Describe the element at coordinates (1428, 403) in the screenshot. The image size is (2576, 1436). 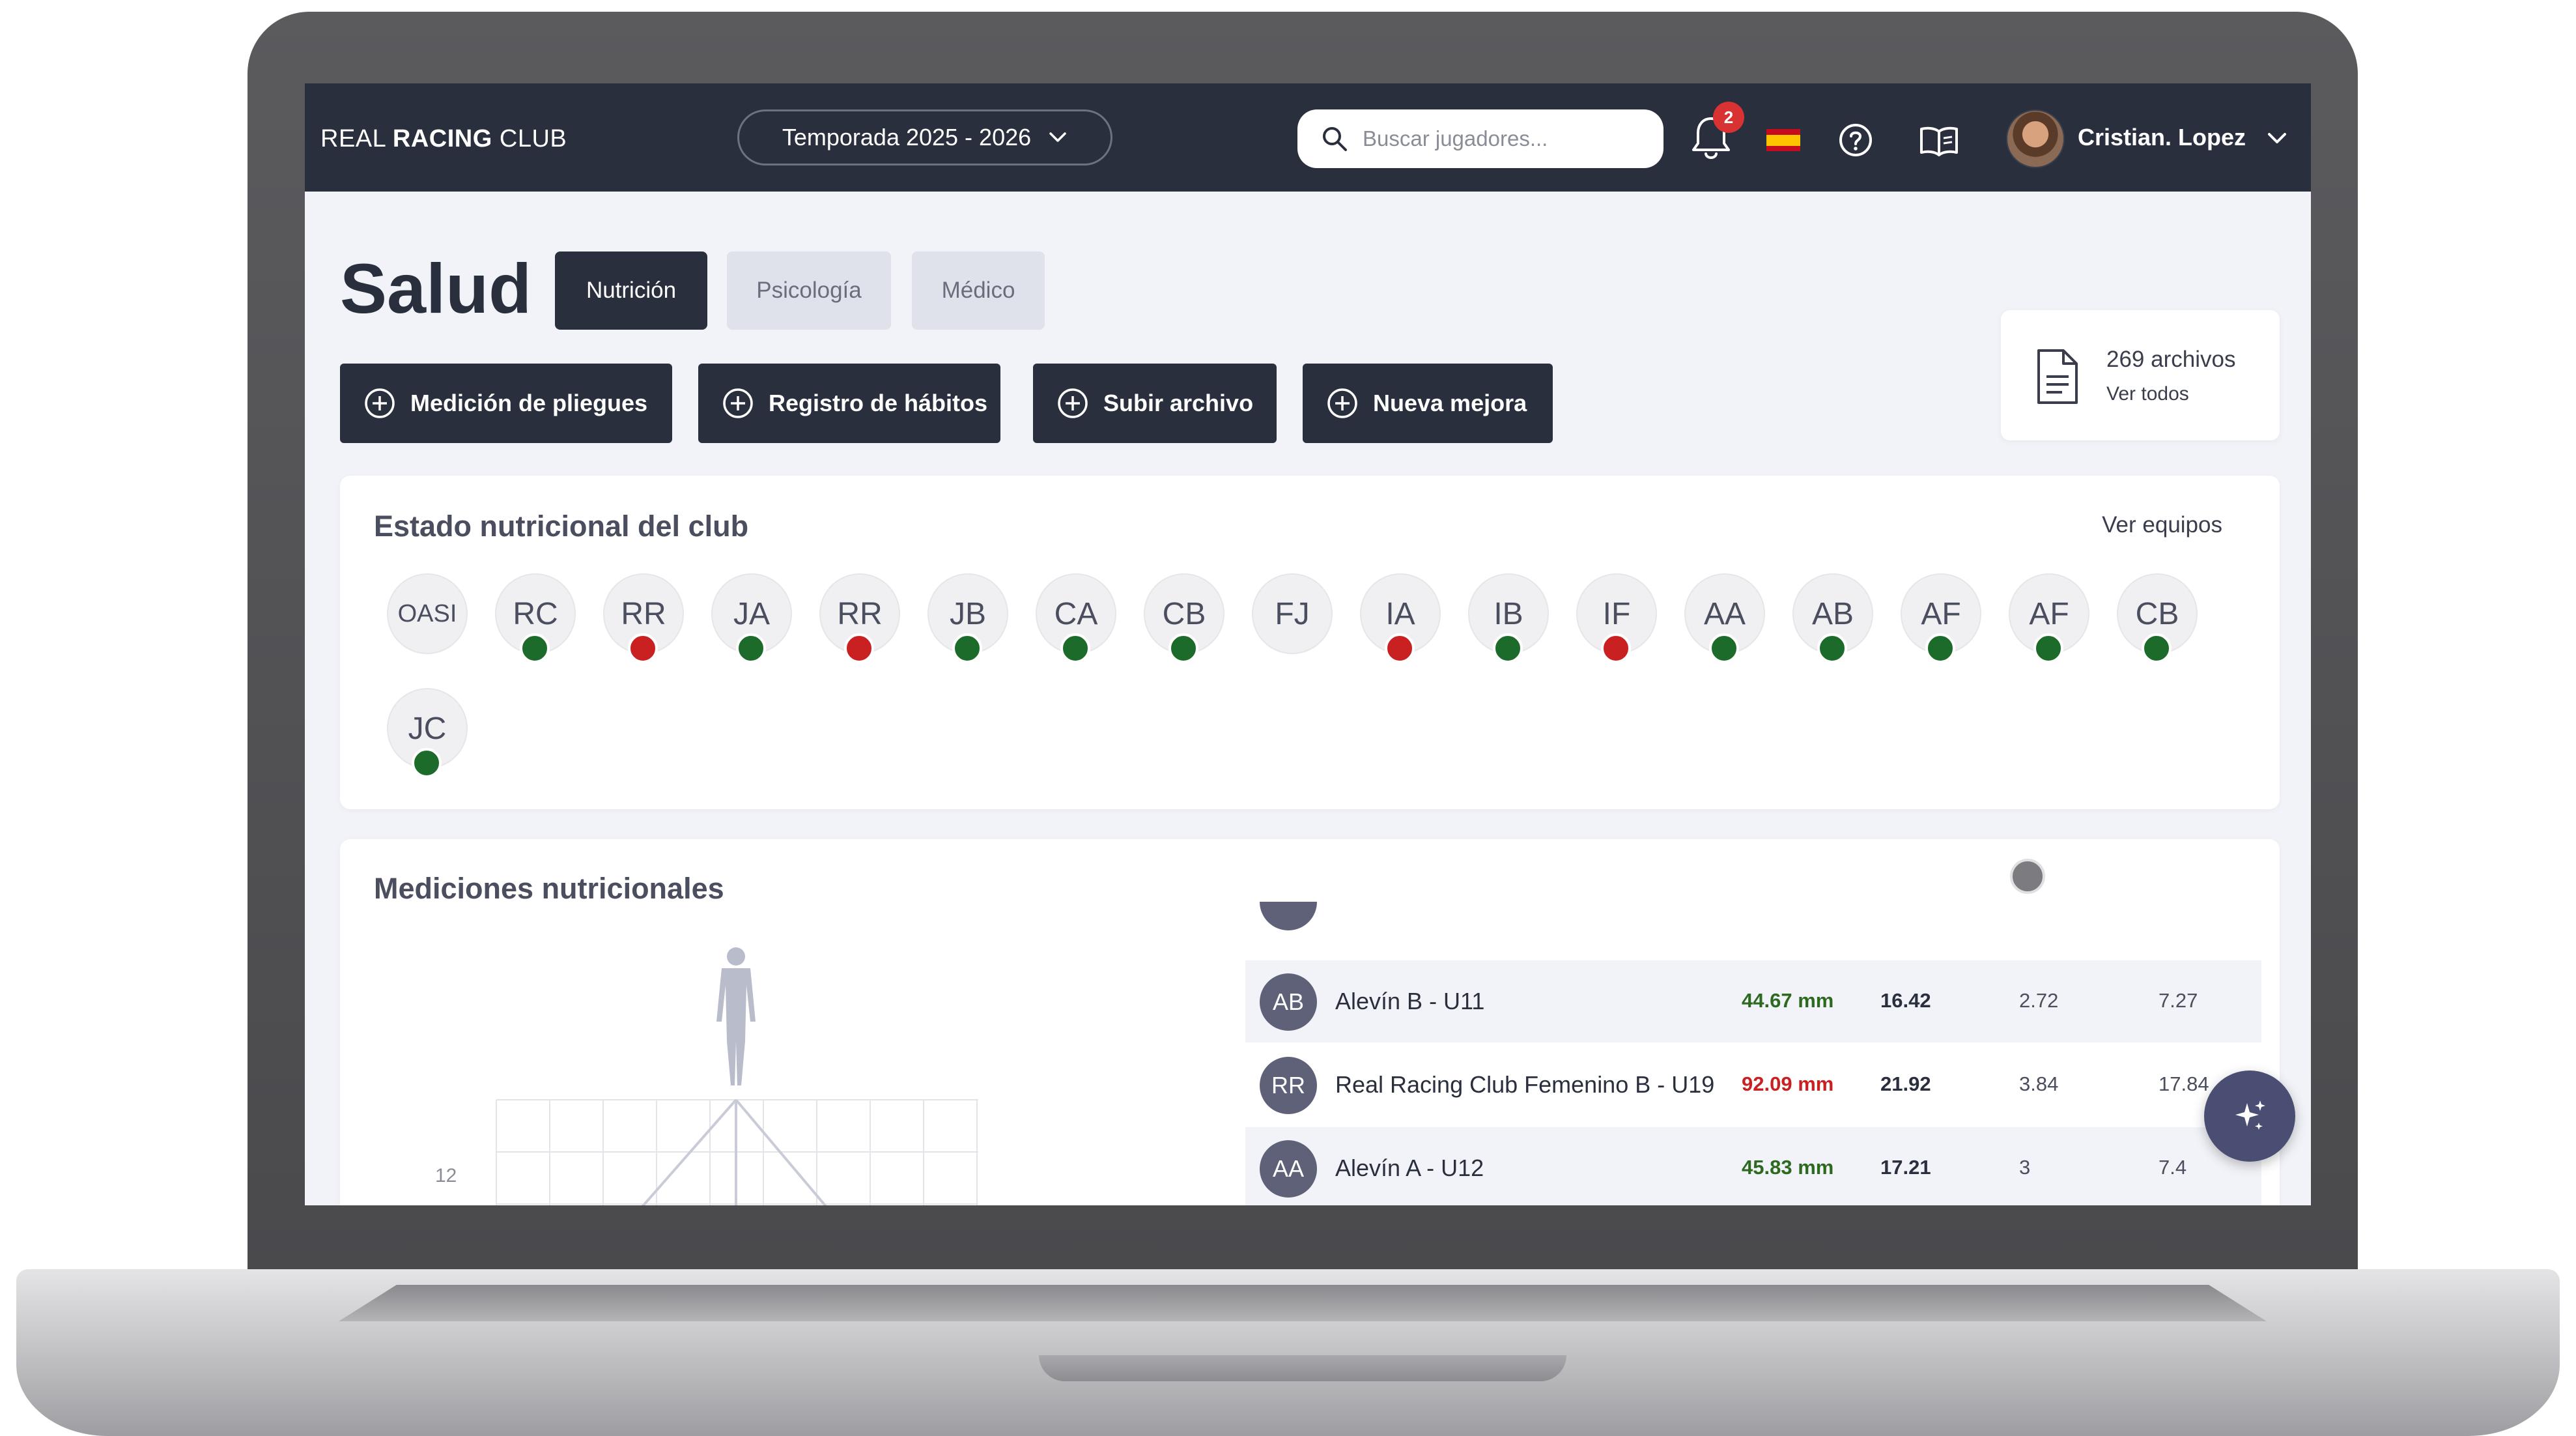
I see `new-improvement-button: Nueva mejora` at that location.